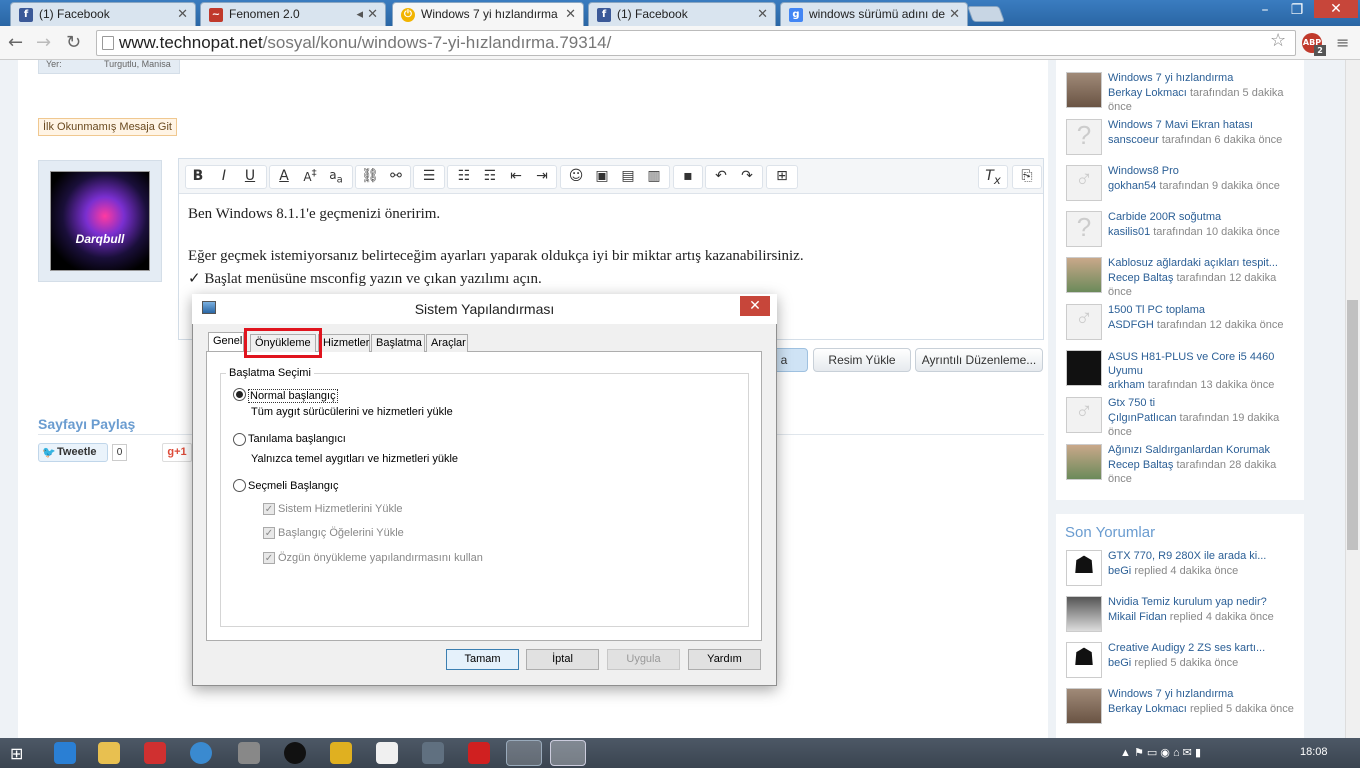  I want to click on normal-startup-label: Normal başlangıç, so click(293, 396).